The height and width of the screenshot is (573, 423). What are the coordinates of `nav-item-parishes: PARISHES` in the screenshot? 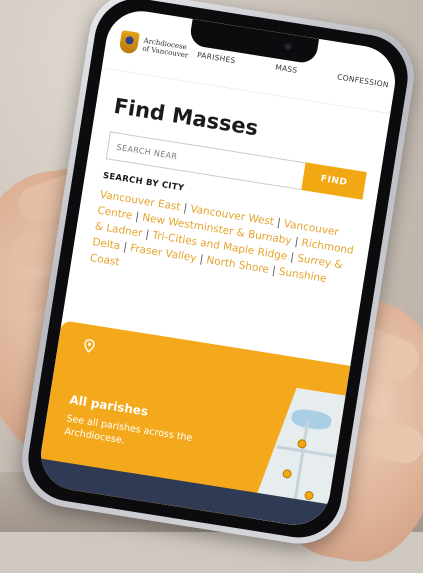 It's located at (216, 58).